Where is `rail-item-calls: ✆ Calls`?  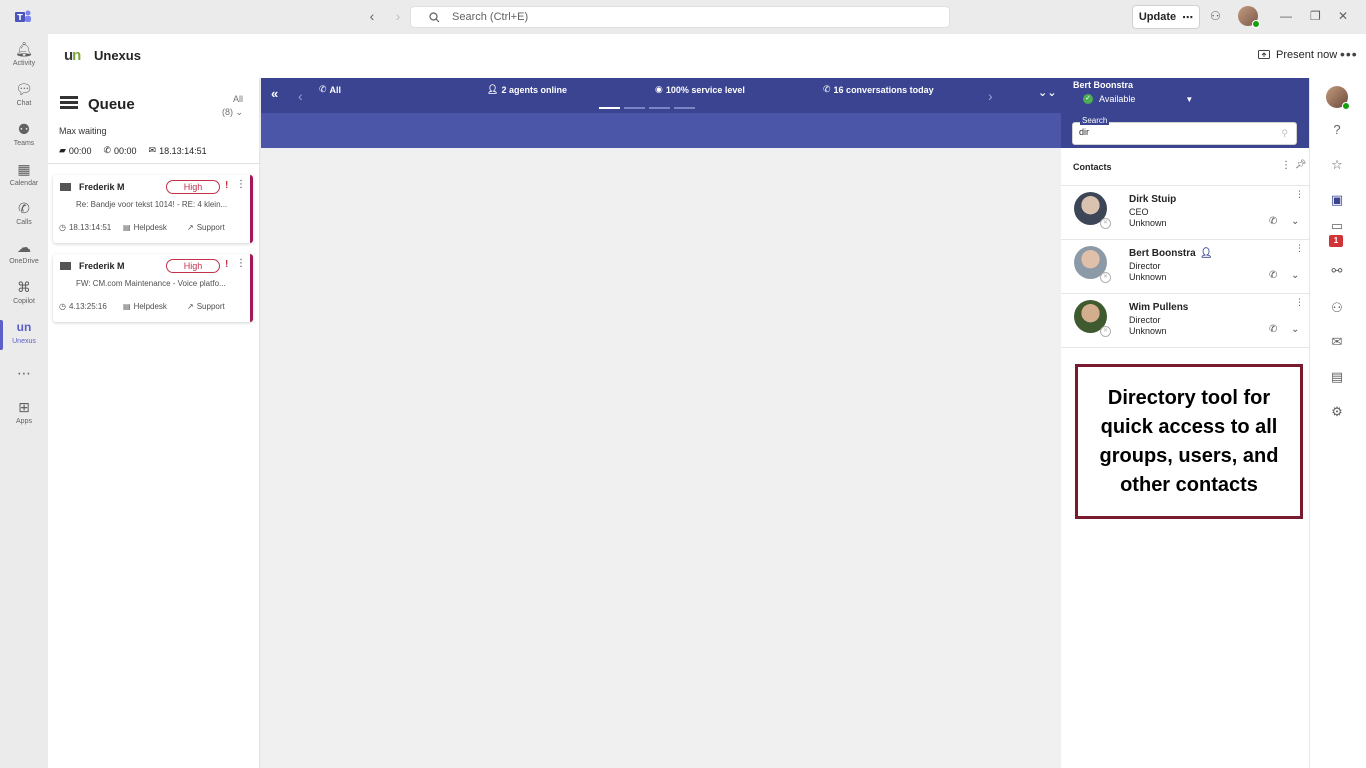
rail-item-calls: ✆ Calls is located at coordinates (24, 219).